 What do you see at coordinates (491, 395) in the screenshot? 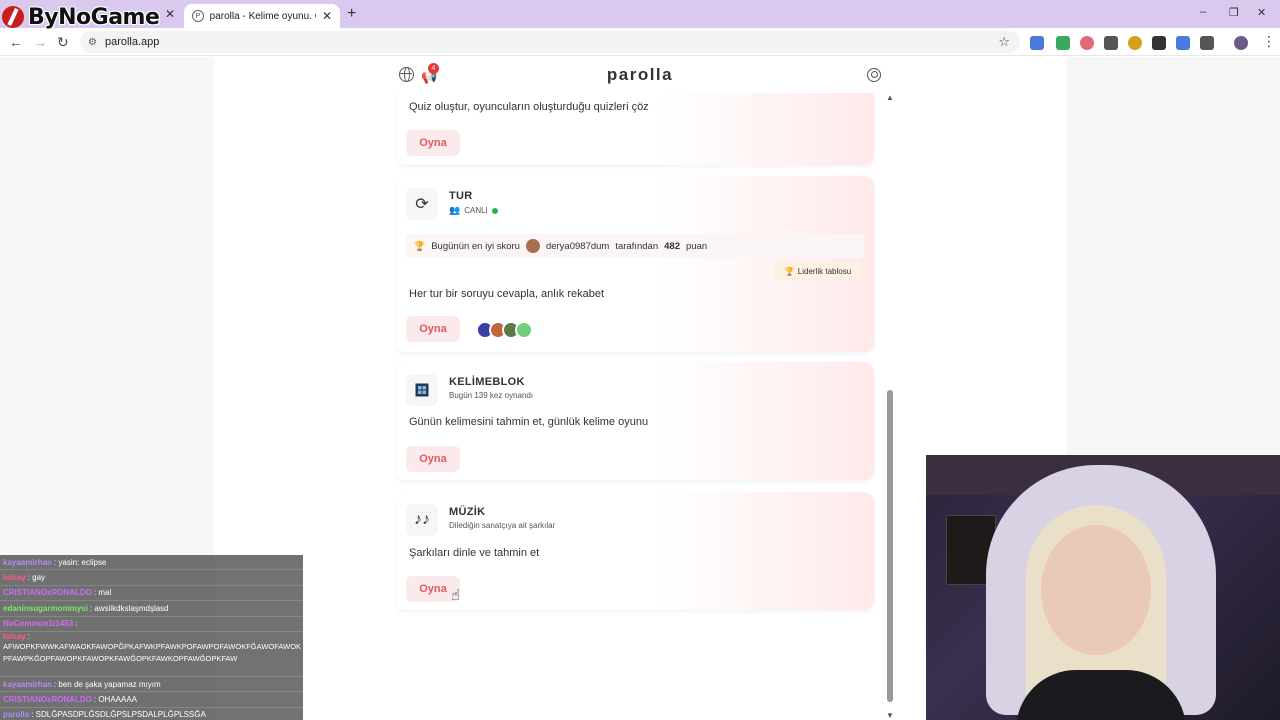
I see `card-subtitle: Bugün 139 kez oynandı` at bounding box center [491, 395].